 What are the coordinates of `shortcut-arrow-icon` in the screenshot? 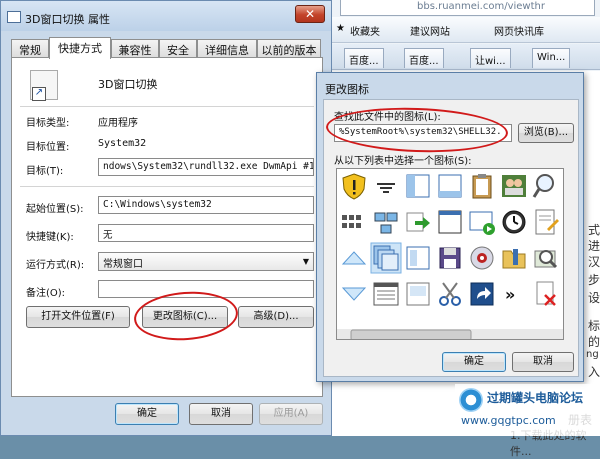 It's located at (482, 294).